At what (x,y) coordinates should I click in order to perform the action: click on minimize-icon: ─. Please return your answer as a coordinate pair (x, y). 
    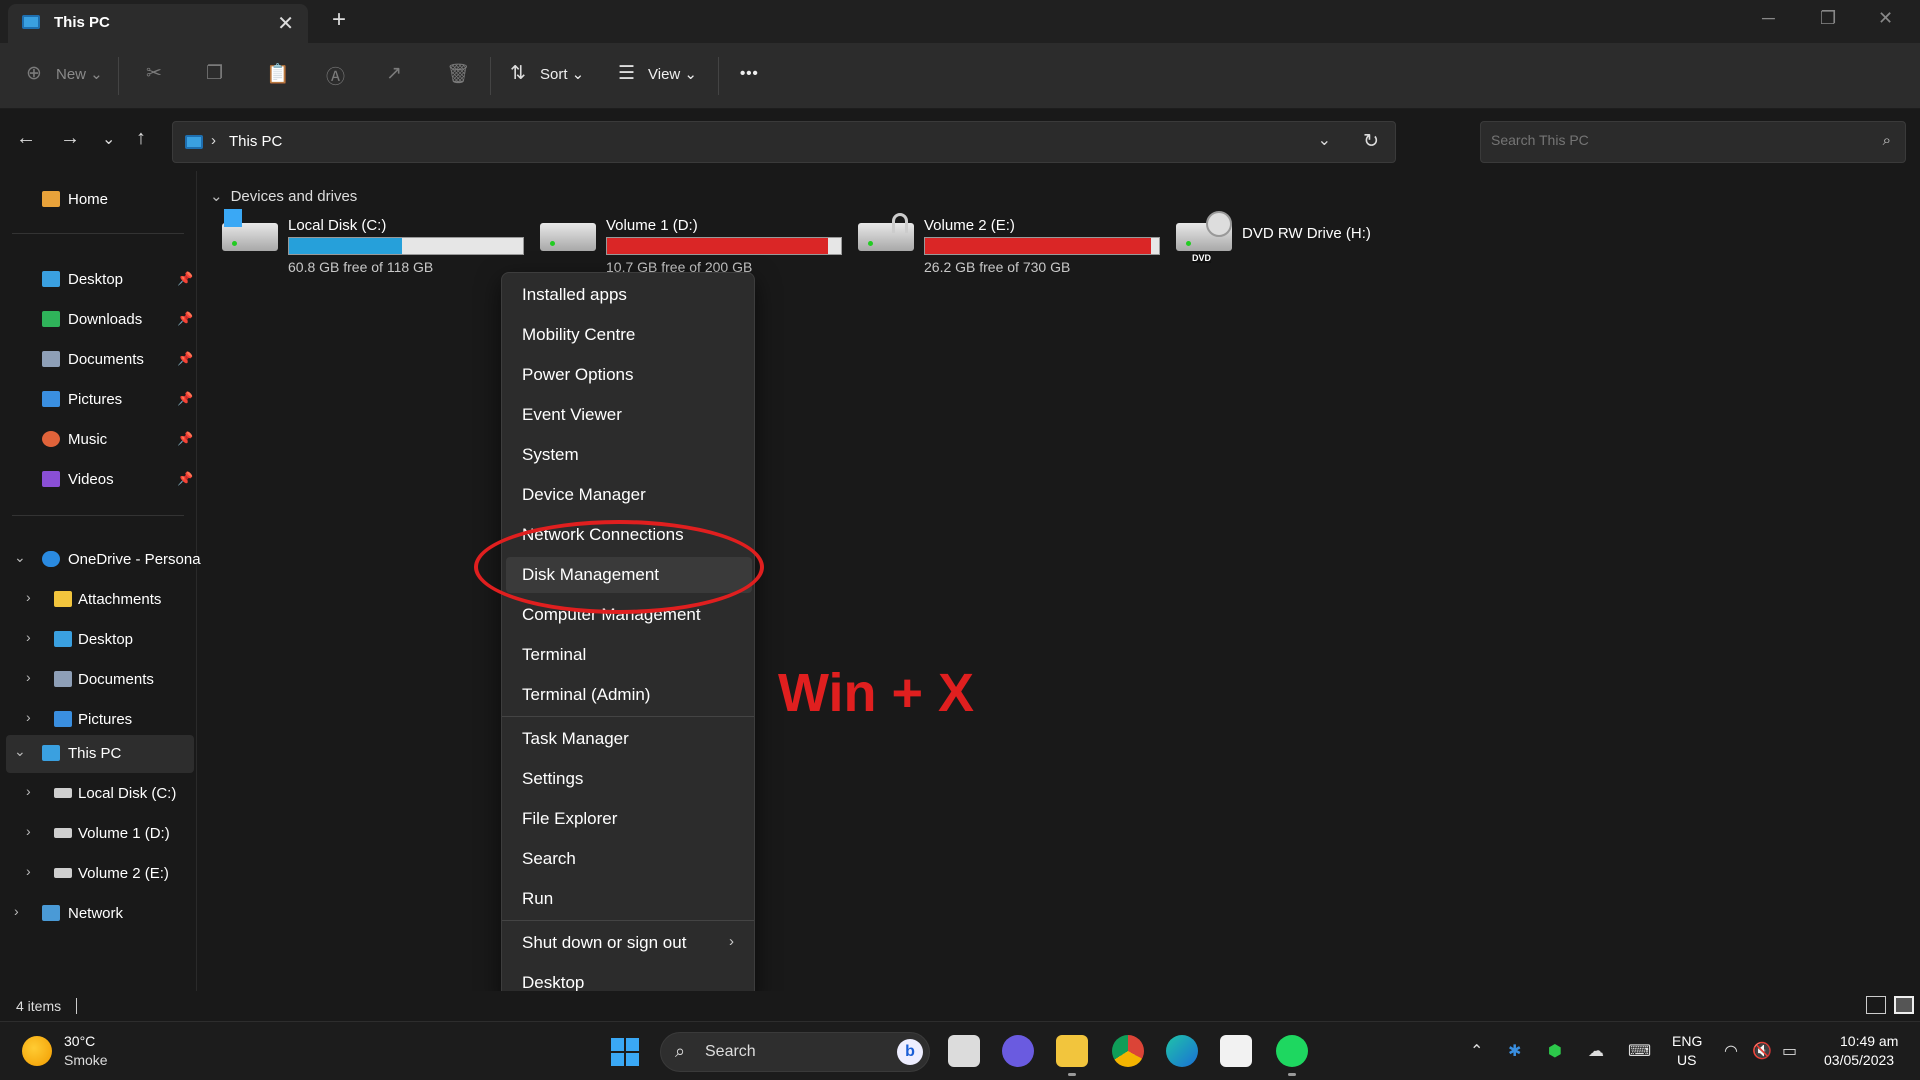
    Looking at the image, I should click on (1768, 18).